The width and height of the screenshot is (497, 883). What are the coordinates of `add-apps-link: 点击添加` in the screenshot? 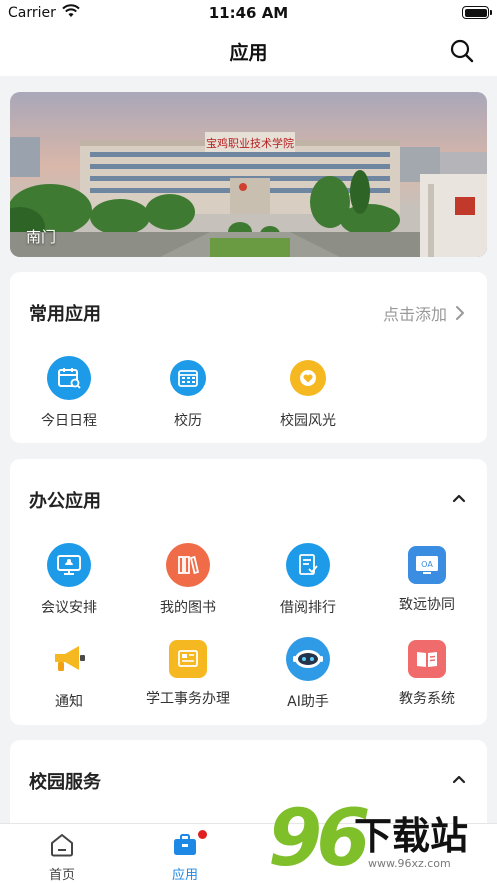 It's located at (424, 313).